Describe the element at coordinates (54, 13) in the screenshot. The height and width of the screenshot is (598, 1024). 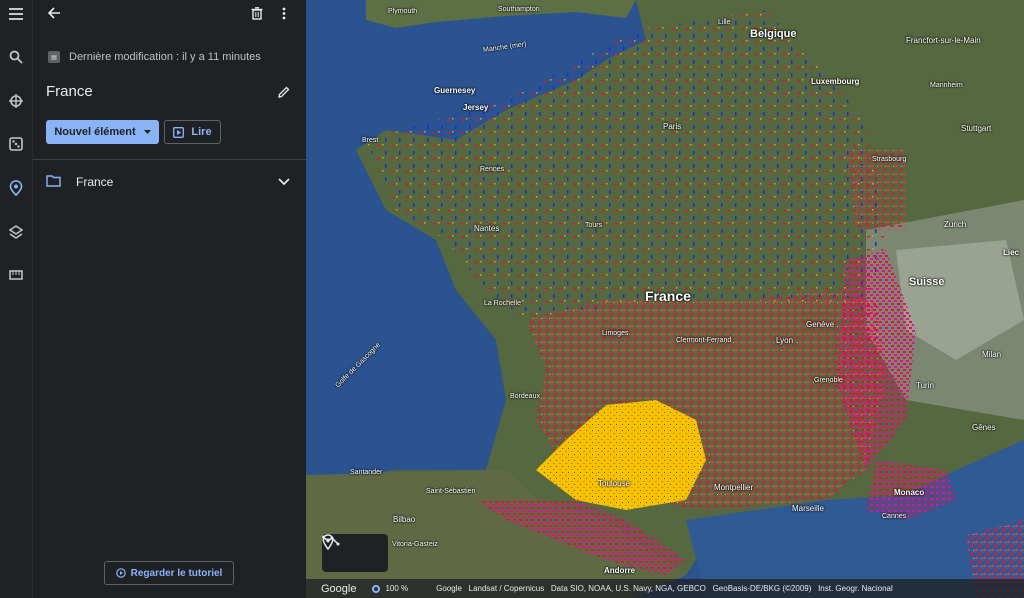
I see `back-arrow-icon` at that location.